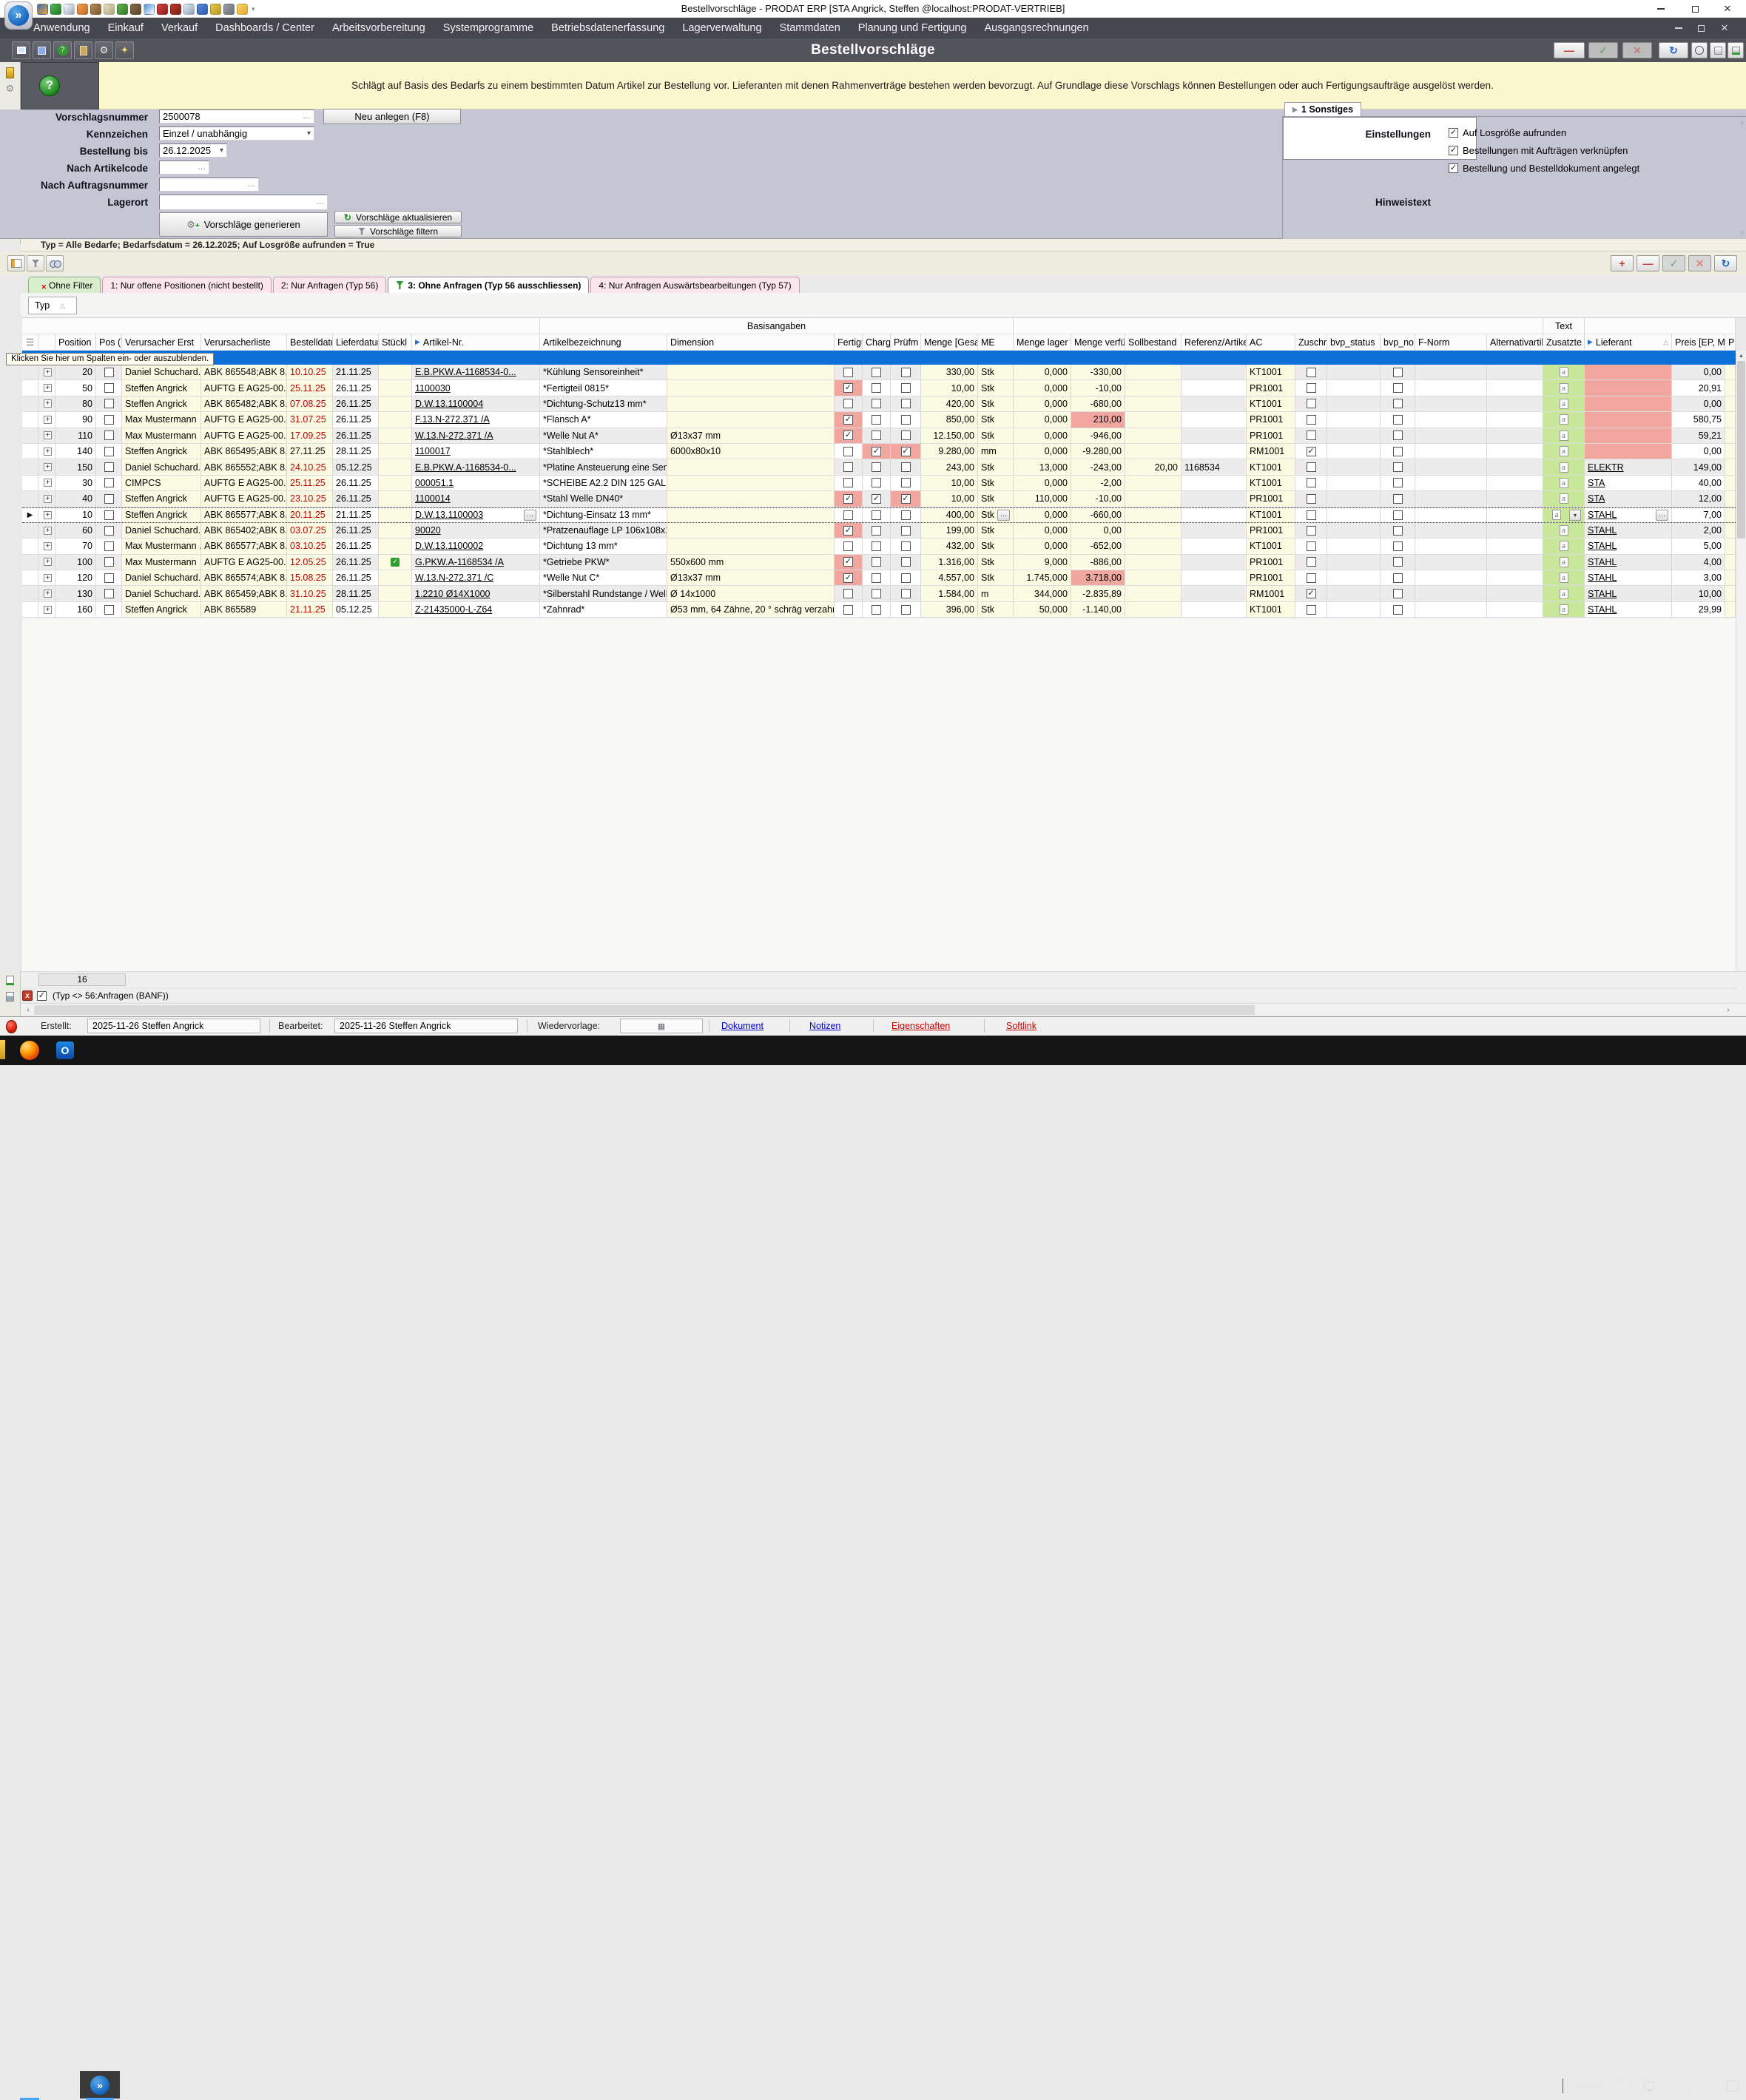 The width and height of the screenshot is (1746, 2100). I want to click on gear-icon: ⚙, so click(10, 89).